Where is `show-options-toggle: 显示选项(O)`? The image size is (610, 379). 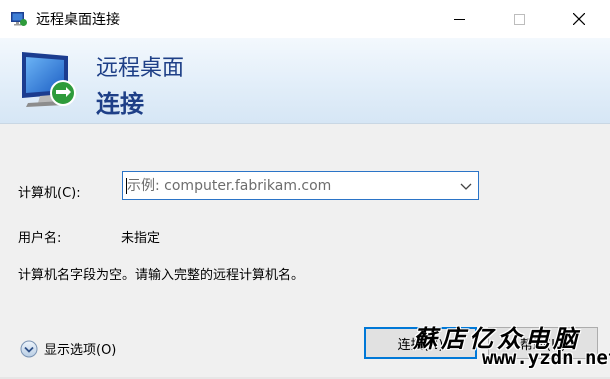 show-options-toggle: 显示选项(O) is located at coordinates (68, 348).